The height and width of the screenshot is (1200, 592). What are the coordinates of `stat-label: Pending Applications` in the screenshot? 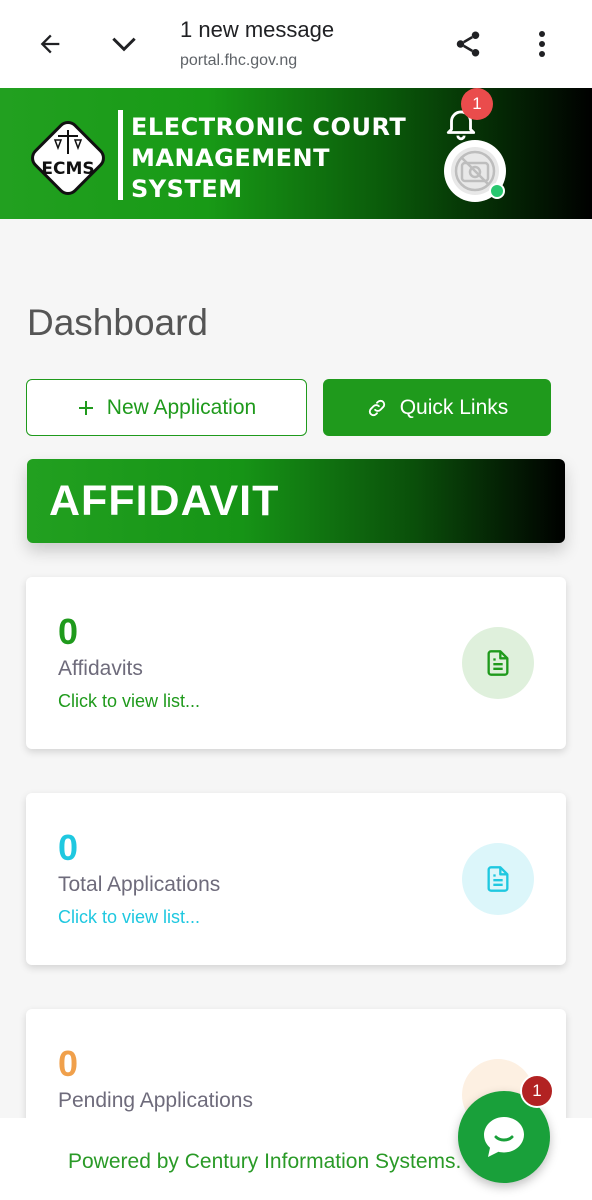 It's located at (155, 1100).